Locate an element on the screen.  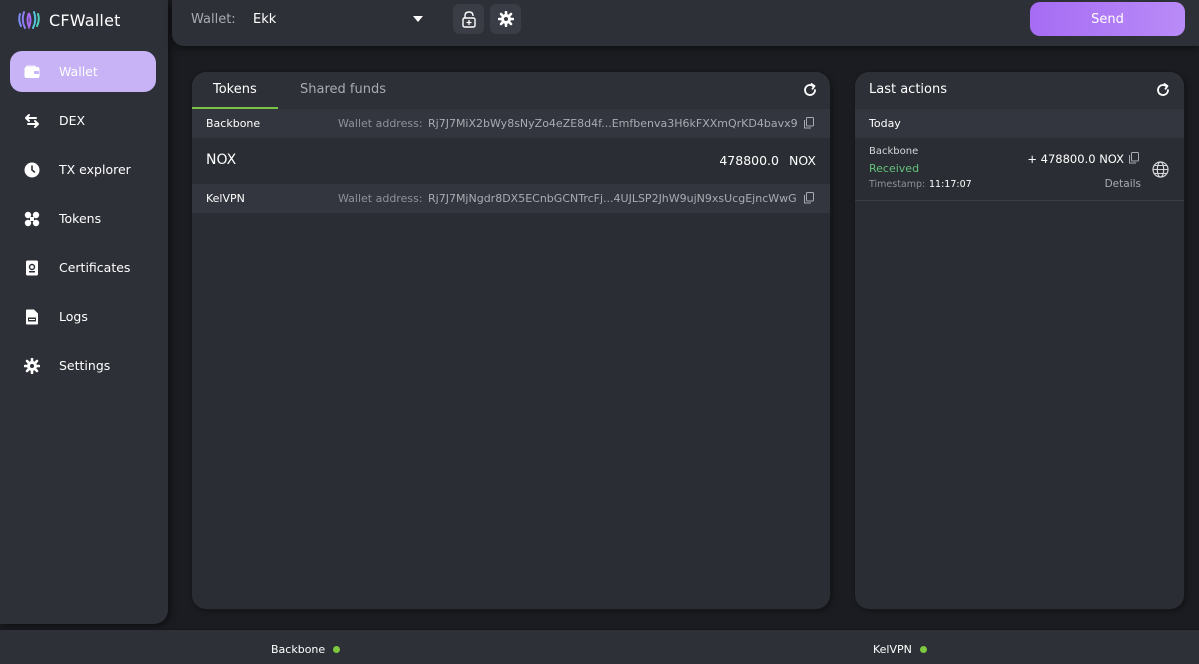
day-group-header: Today is located at coordinates (1019, 123).